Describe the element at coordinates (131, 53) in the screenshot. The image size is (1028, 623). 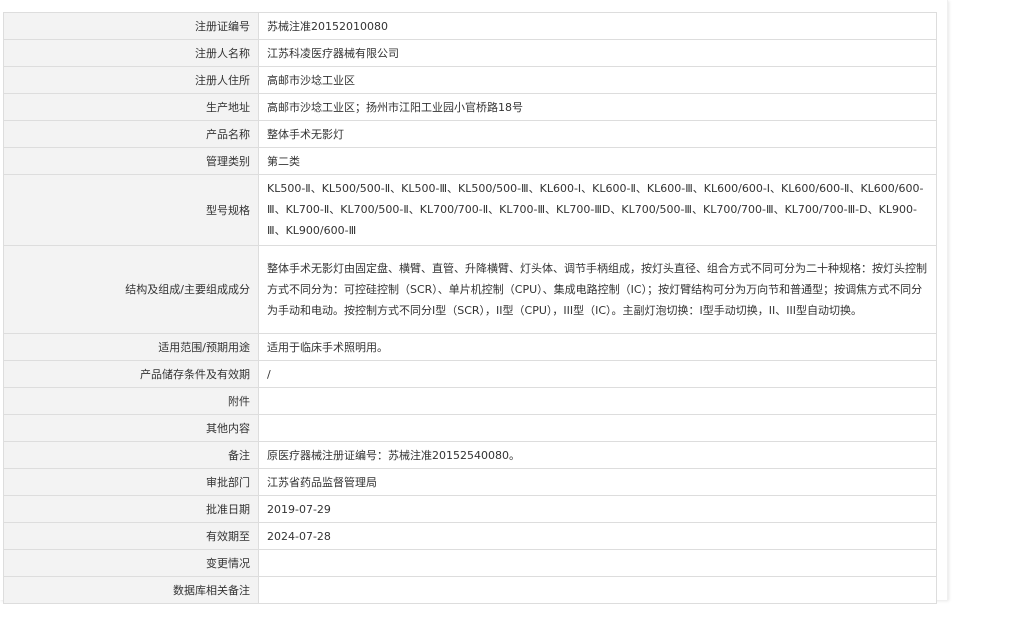
I see `field-label: 注册人名称` at that location.